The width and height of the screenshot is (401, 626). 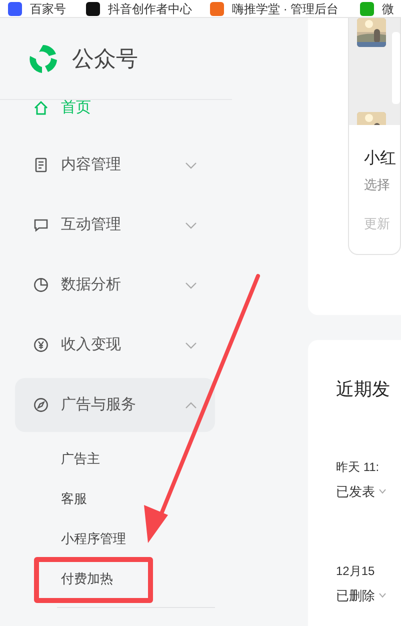 What do you see at coordinates (115, 285) in the screenshot?
I see `nav-item: 数据分析` at bounding box center [115, 285].